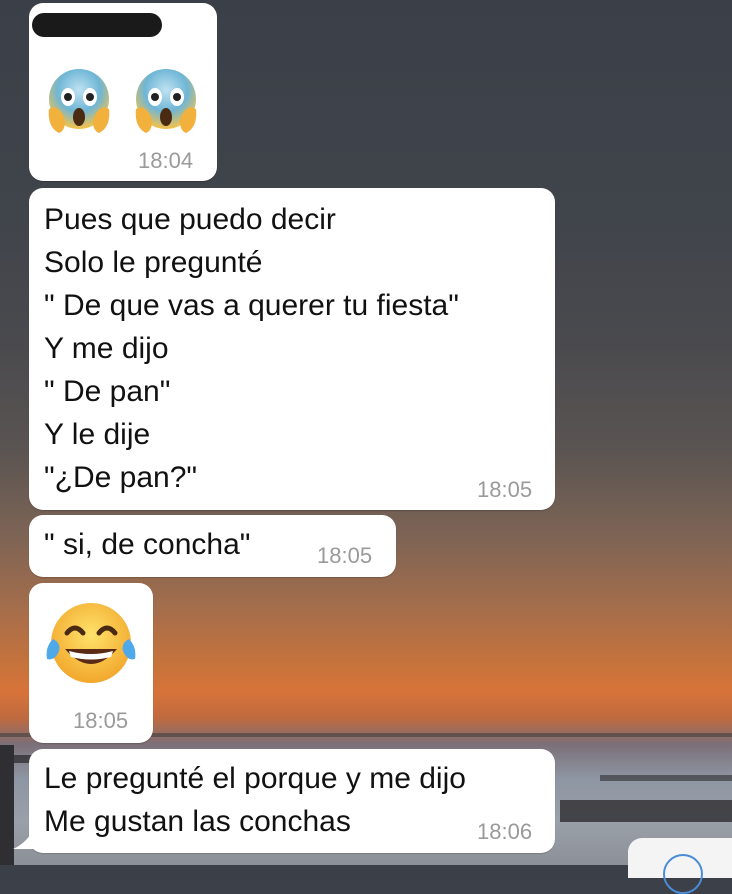  What do you see at coordinates (97, 25) in the screenshot?
I see `sender-name-redacted` at bounding box center [97, 25].